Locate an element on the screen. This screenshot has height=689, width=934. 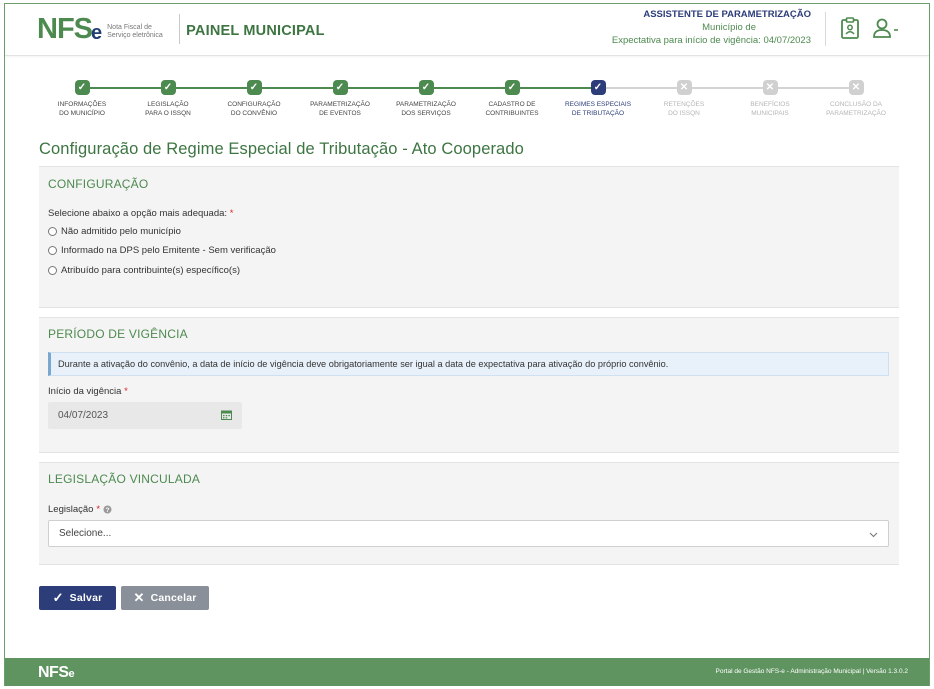
footer-logo: NFSe is located at coordinates (56, 673).